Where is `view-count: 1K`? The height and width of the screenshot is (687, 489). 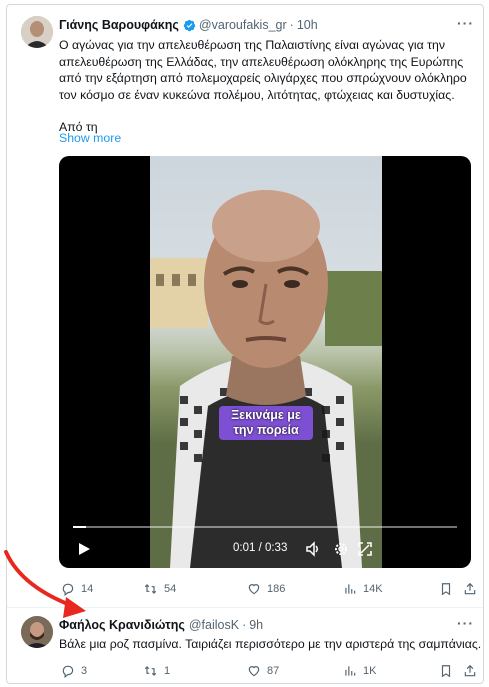
view-count: 1K is located at coordinates (370, 671).